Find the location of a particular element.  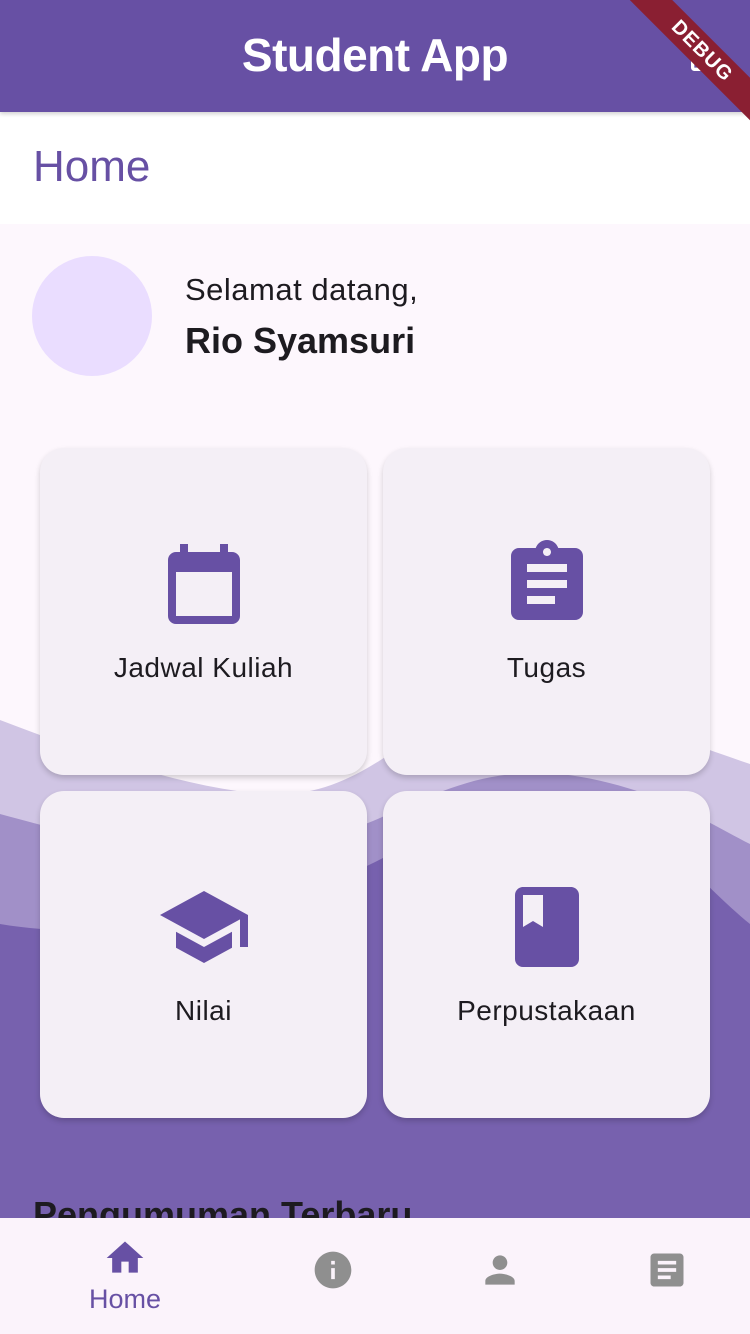

nav-label-home: Home is located at coordinates (125, 1299).